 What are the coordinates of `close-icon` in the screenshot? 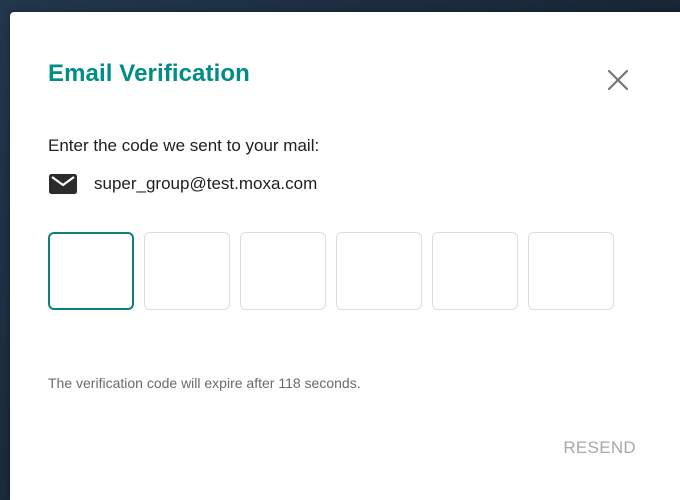 It's located at (618, 80).